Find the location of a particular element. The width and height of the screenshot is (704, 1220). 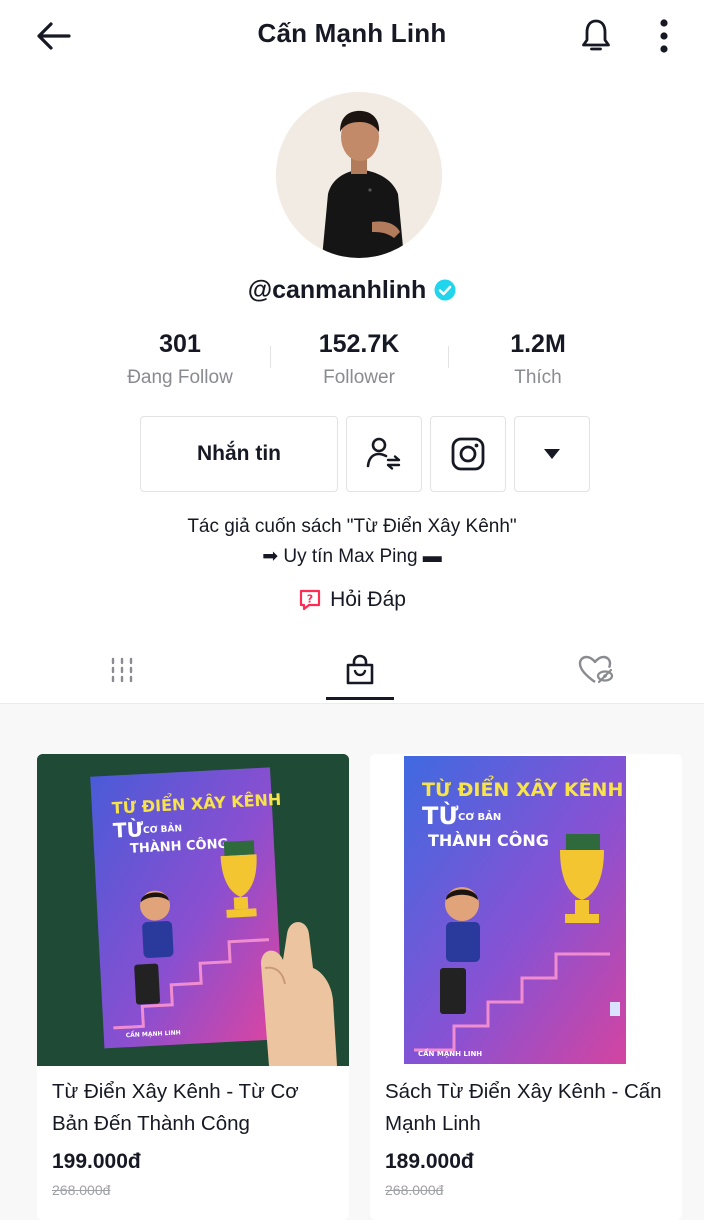

cover-title: TỪ ĐIỂN XÂY KÊNH is located at coordinates (522, 788).